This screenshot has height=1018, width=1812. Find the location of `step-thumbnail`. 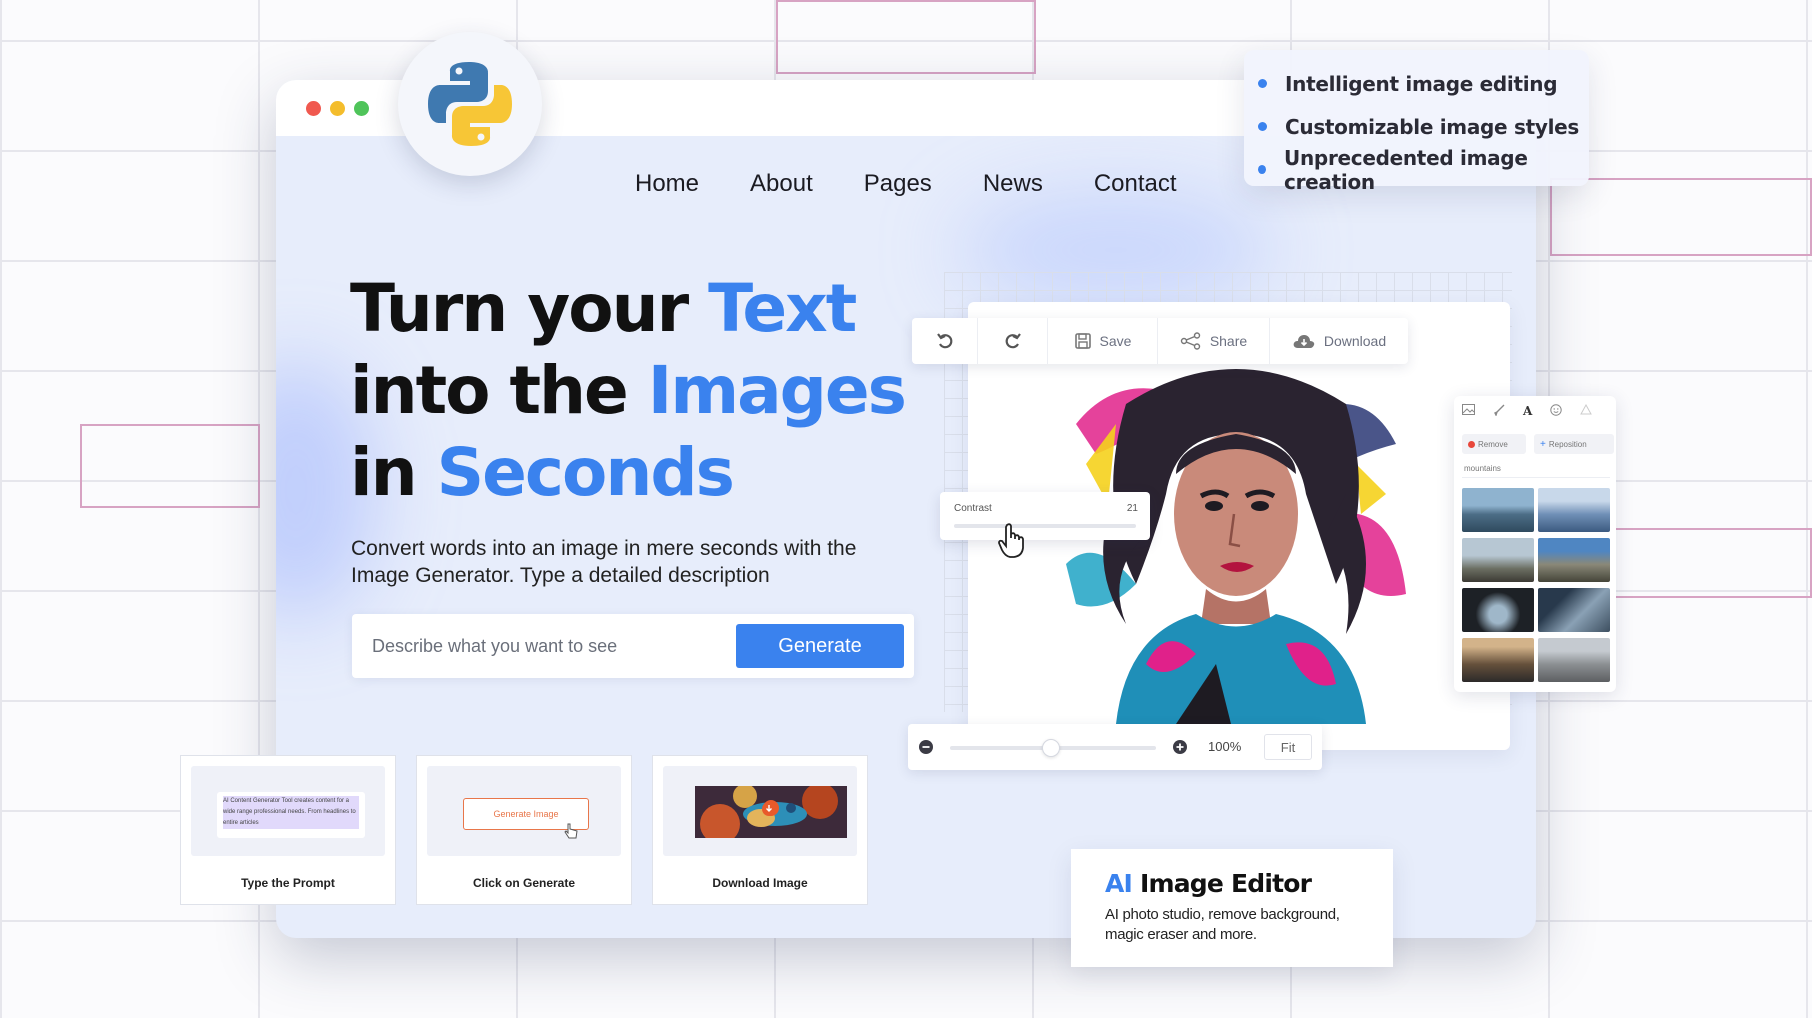

step-thumbnail is located at coordinates (760, 811).